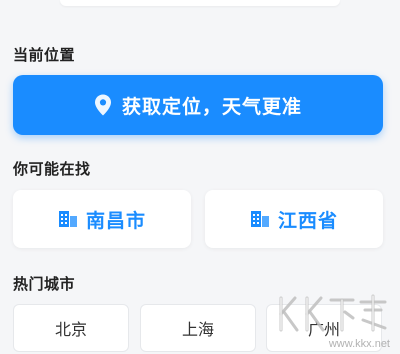  What do you see at coordinates (52, 169) in the screenshot?
I see `suggestions-title: 你可能在找` at bounding box center [52, 169].